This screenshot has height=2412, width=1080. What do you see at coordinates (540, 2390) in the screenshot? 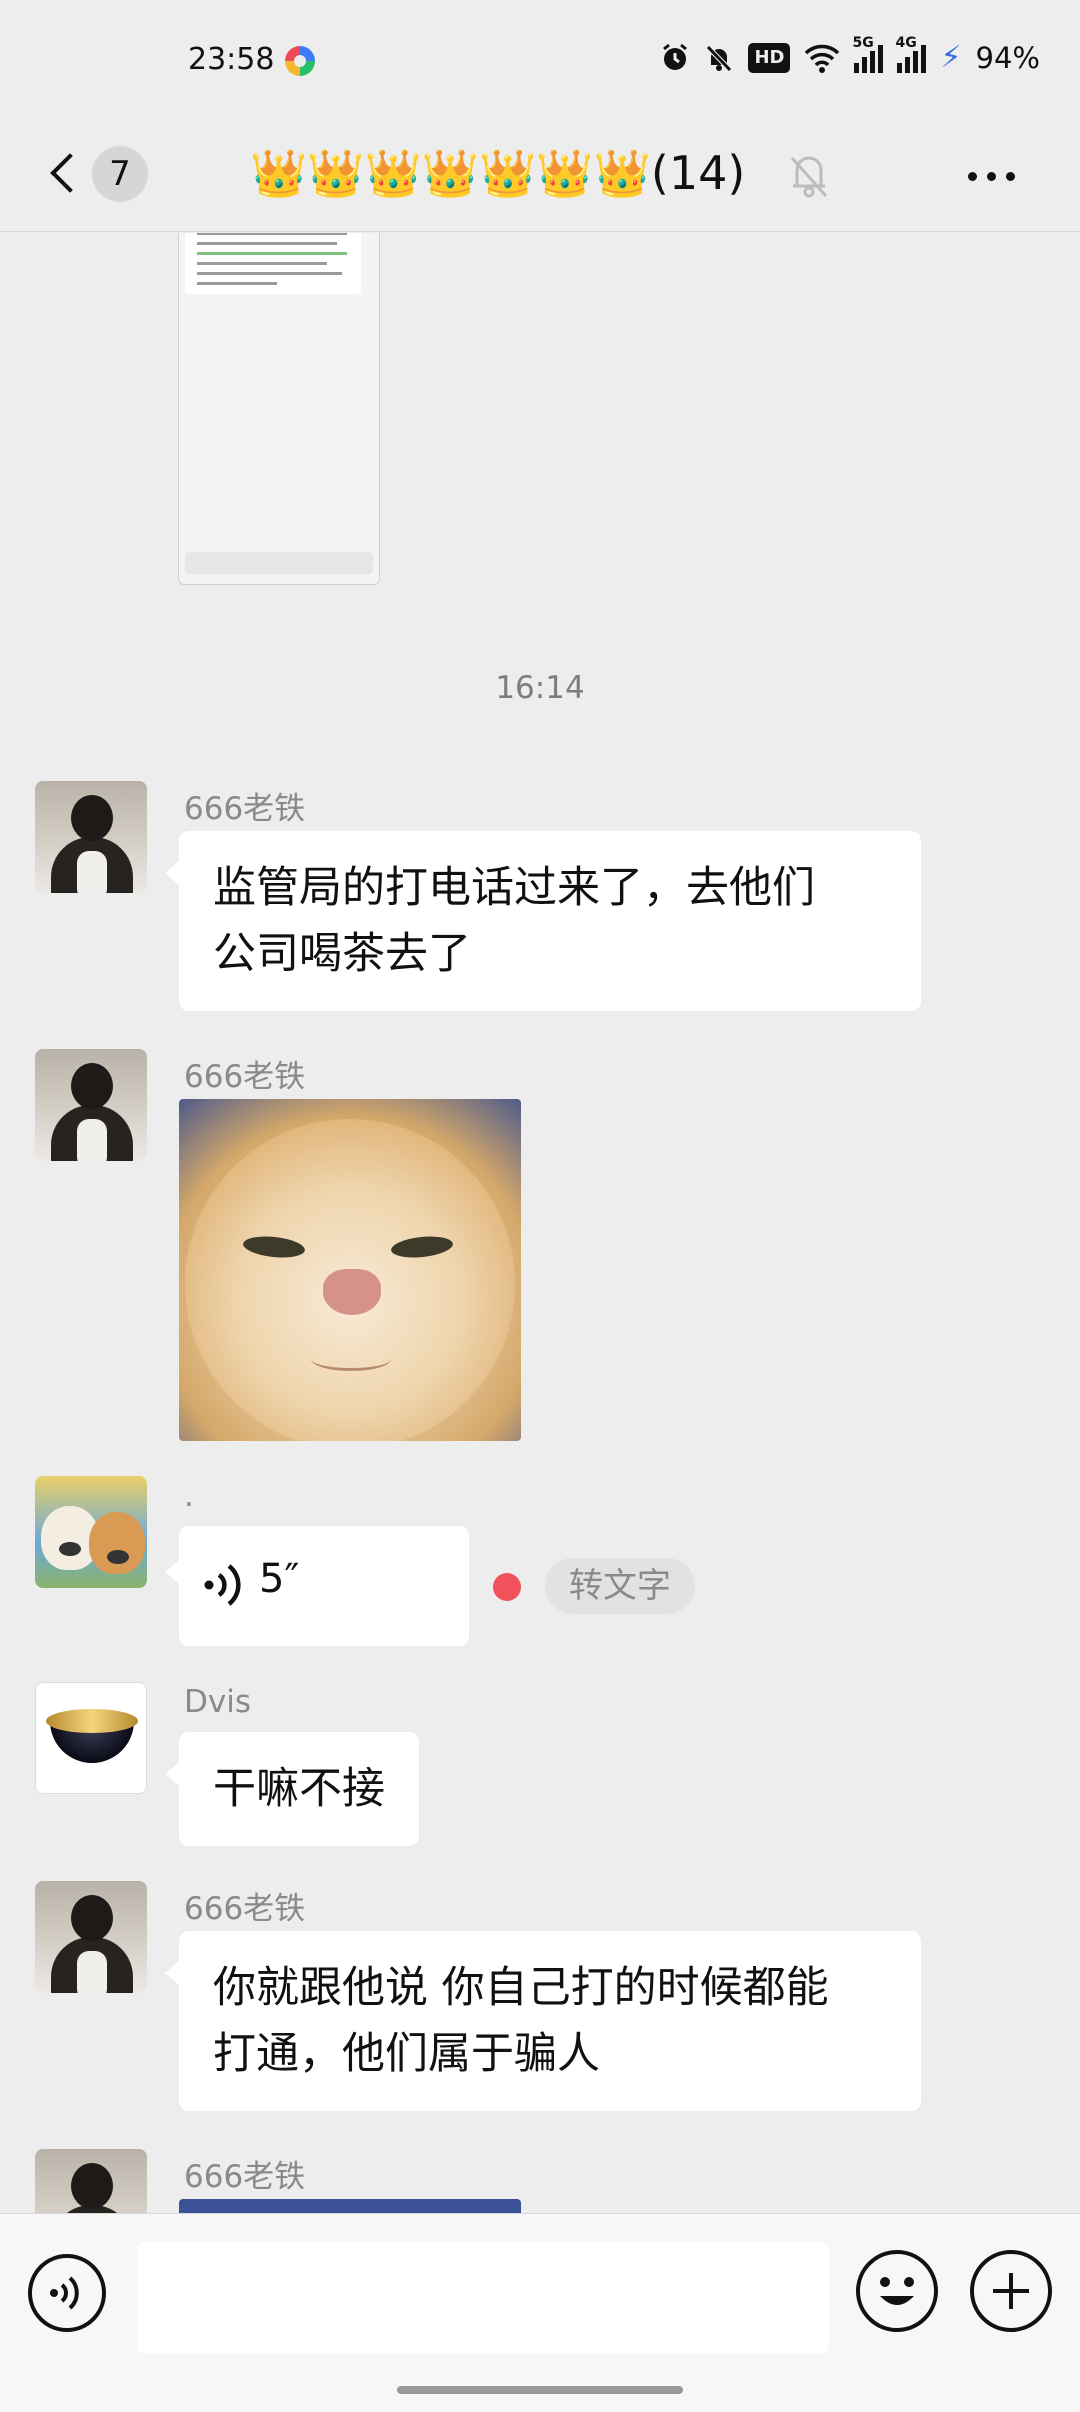
I see `home-indicator` at bounding box center [540, 2390].